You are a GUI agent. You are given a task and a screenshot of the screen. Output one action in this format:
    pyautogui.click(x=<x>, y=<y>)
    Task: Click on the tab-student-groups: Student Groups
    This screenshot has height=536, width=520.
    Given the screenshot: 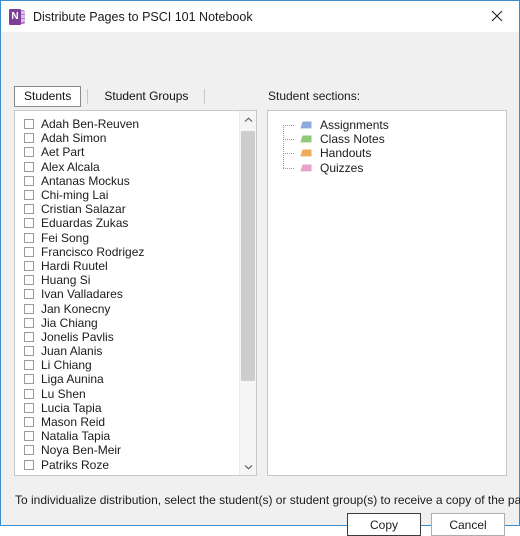 What is the action you would take?
    pyautogui.click(x=146, y=96)
    